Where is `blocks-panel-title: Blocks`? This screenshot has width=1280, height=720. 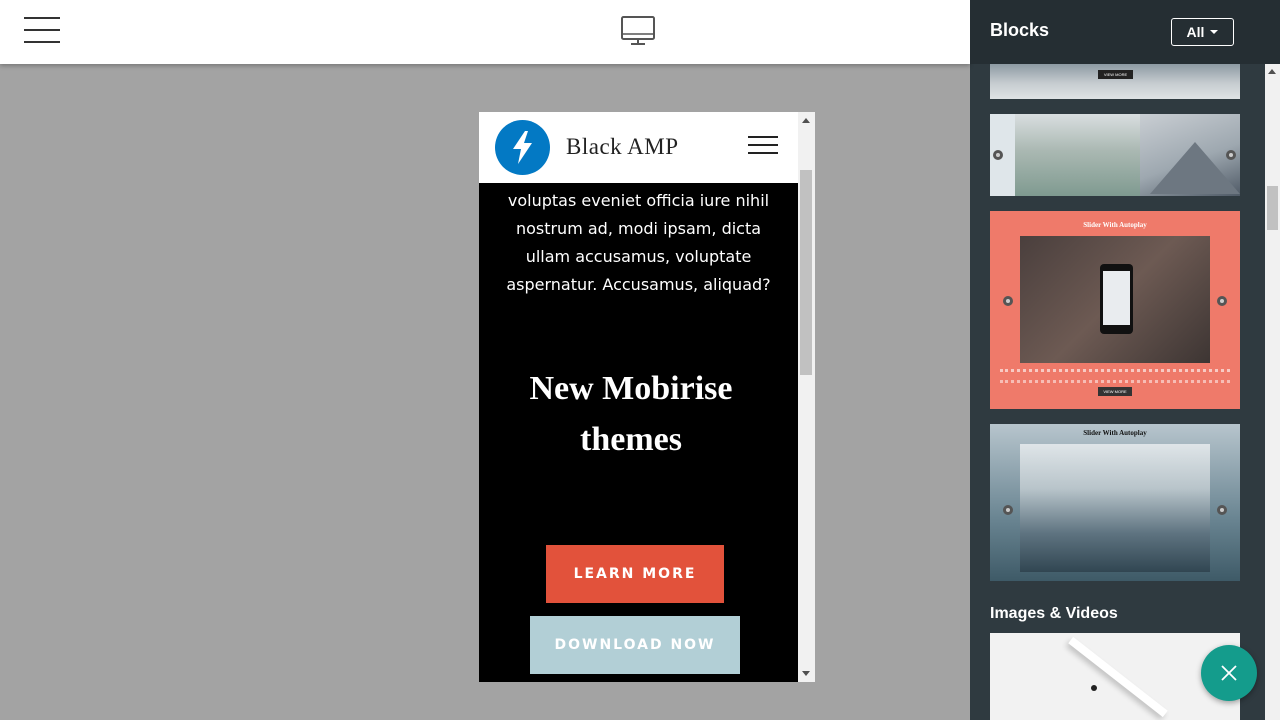 blocks-panel-title: Blocks is located at coordinates (1020, 30).